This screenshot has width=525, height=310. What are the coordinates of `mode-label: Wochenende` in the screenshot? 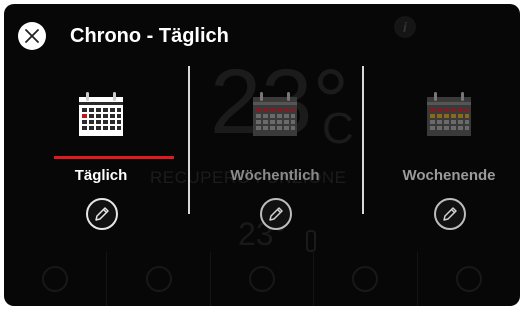 It's located at (449, 175).